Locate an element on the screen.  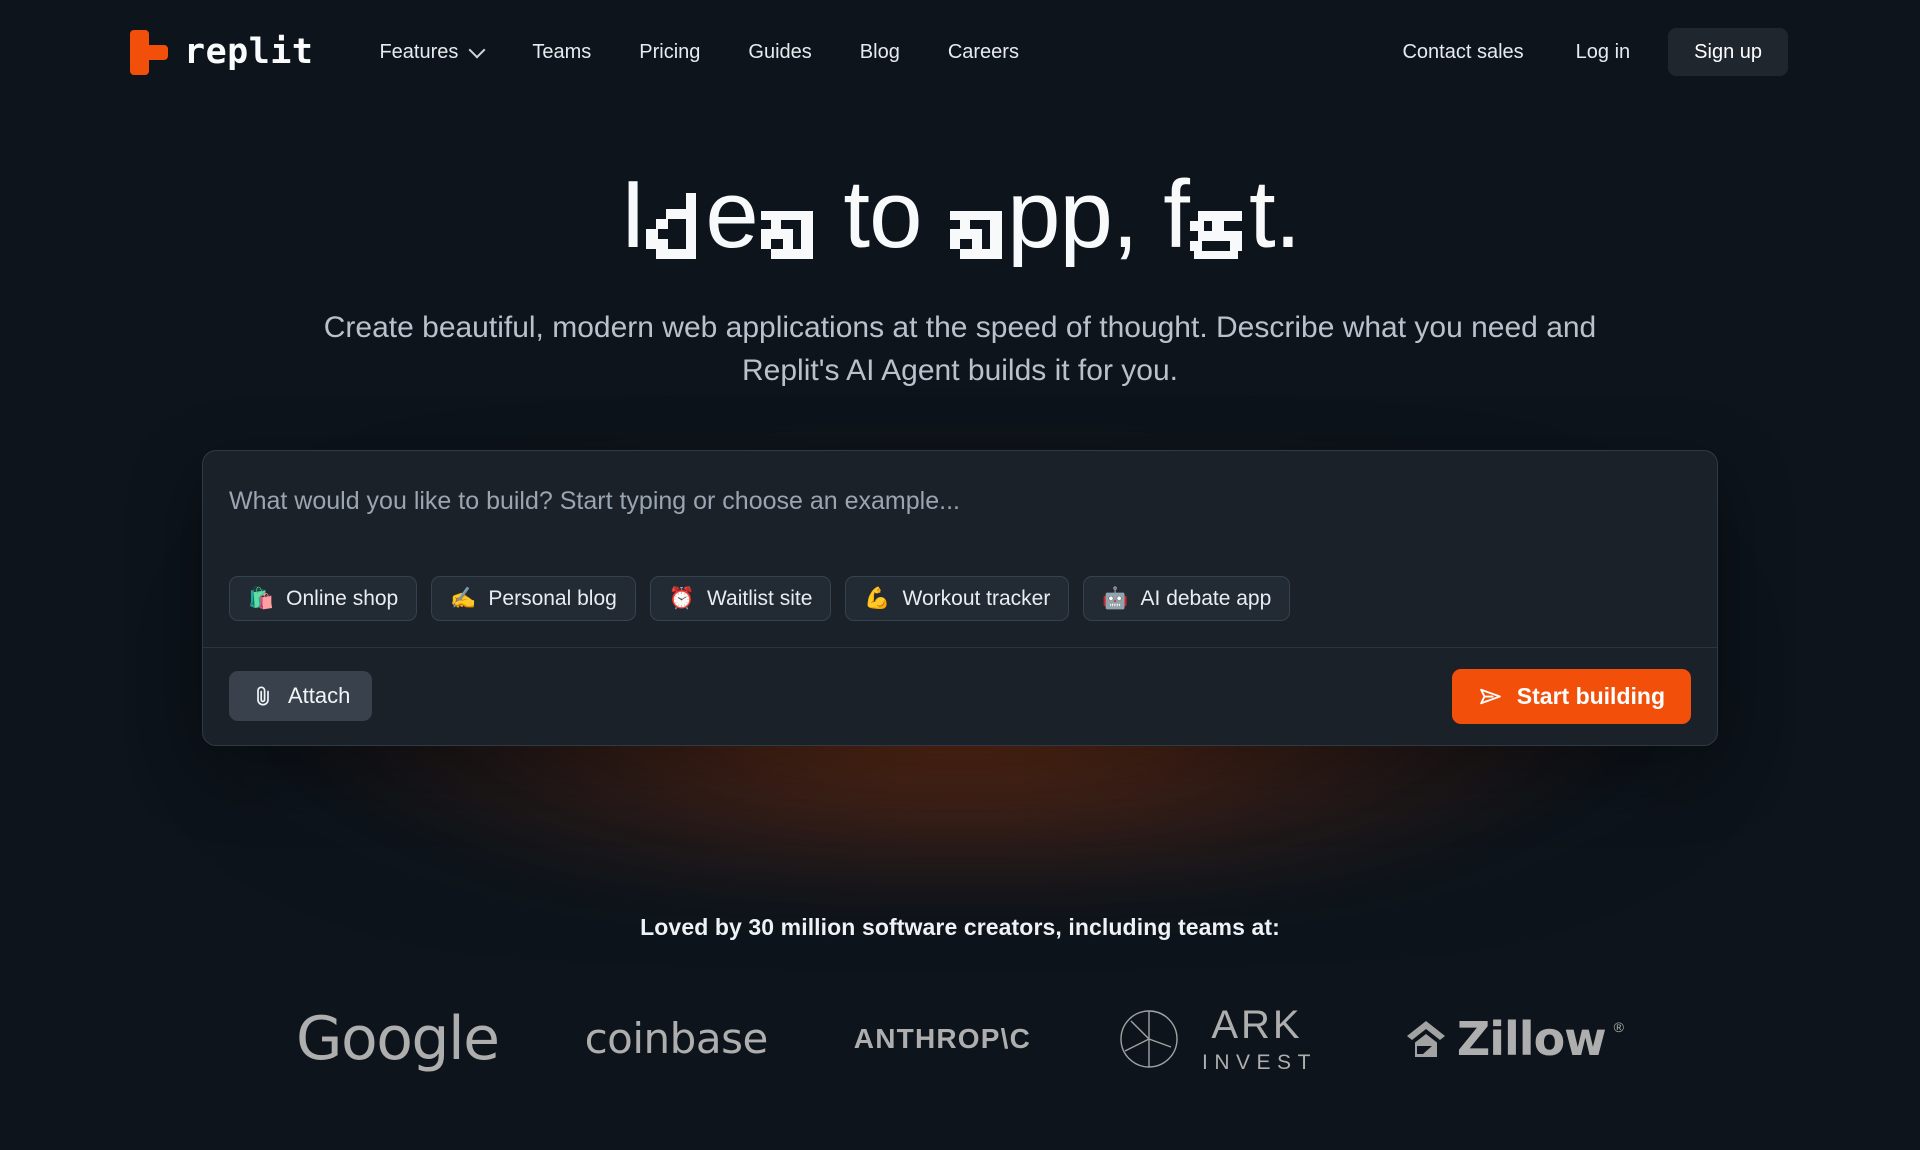
contact-sales-link: Contact sales is located at coordinates (1462, 52).